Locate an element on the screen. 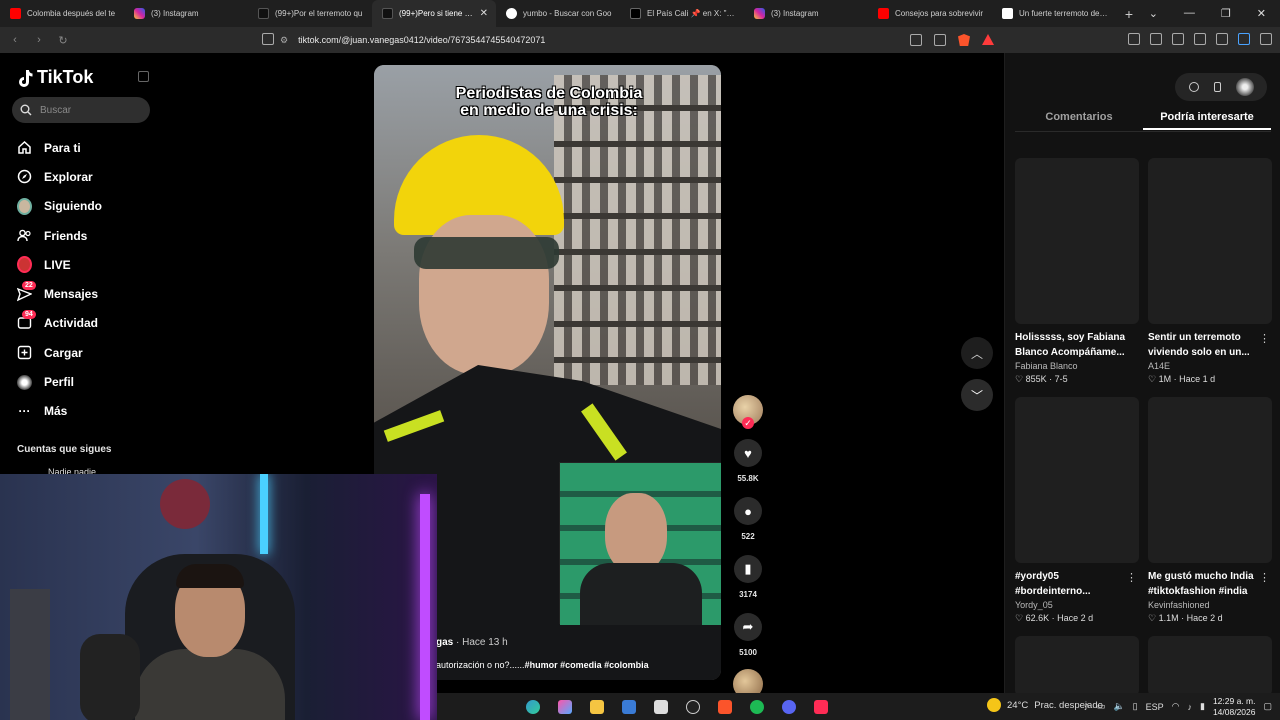  sidebar-item-friends: Friends is located at coordinates (59, 235).